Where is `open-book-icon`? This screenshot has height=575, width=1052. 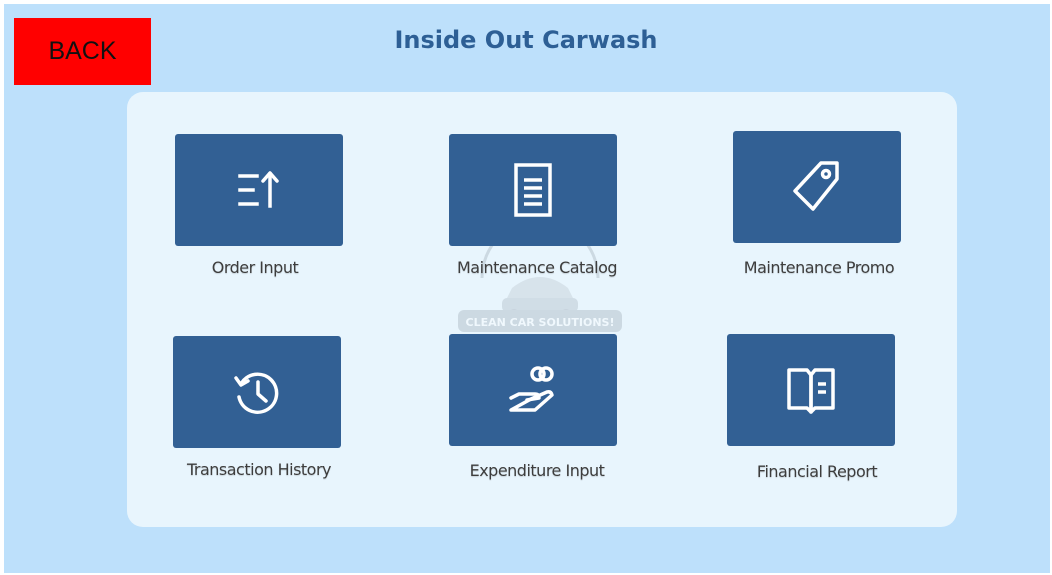 open-book-icon is located at coordinates (811, 391).